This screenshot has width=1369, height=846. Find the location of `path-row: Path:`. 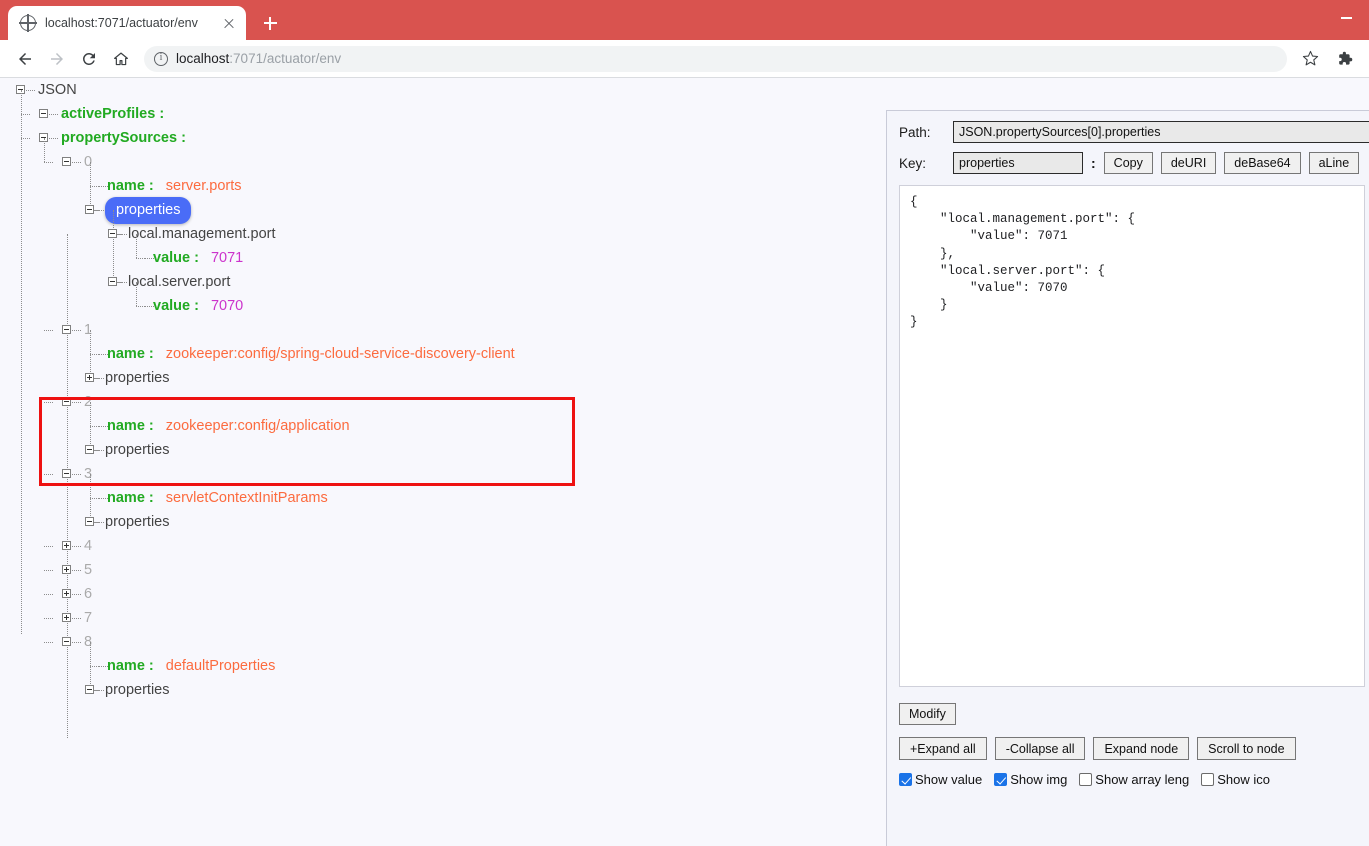

path-row: Path: is located at coordinates (1134, 132).